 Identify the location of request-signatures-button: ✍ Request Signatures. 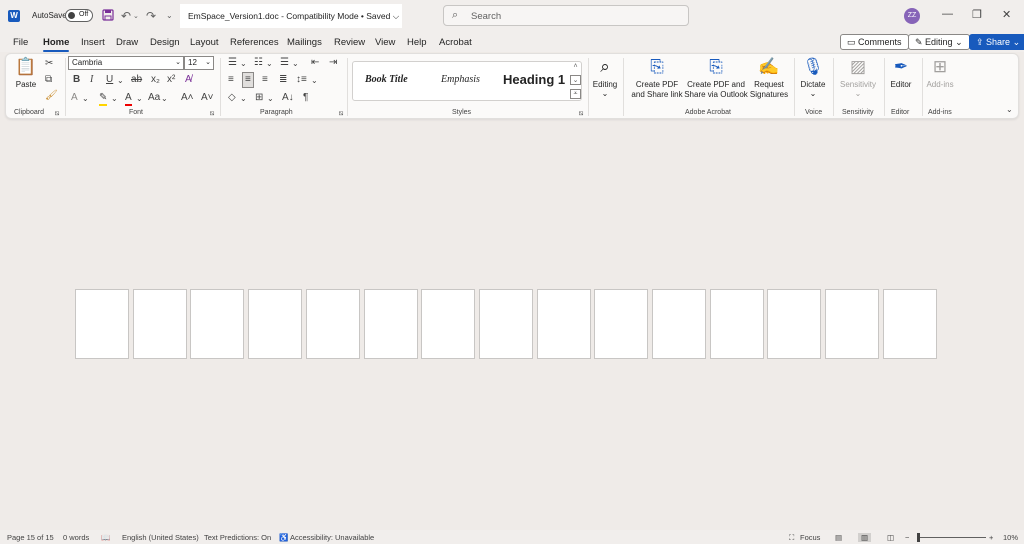
(769, 78).